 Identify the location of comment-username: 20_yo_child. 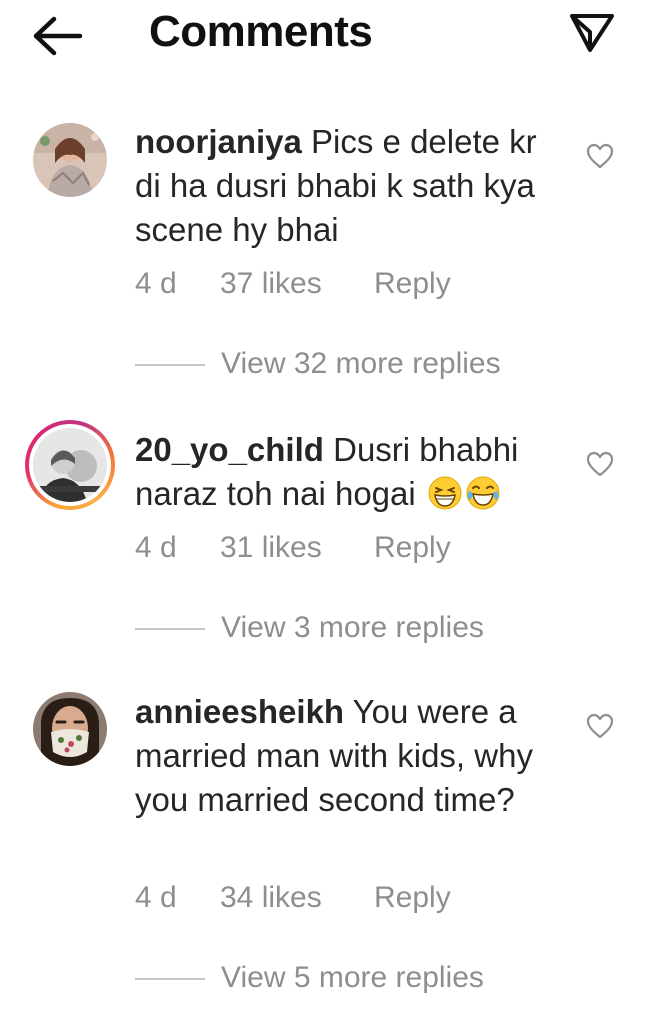
(229, 449).